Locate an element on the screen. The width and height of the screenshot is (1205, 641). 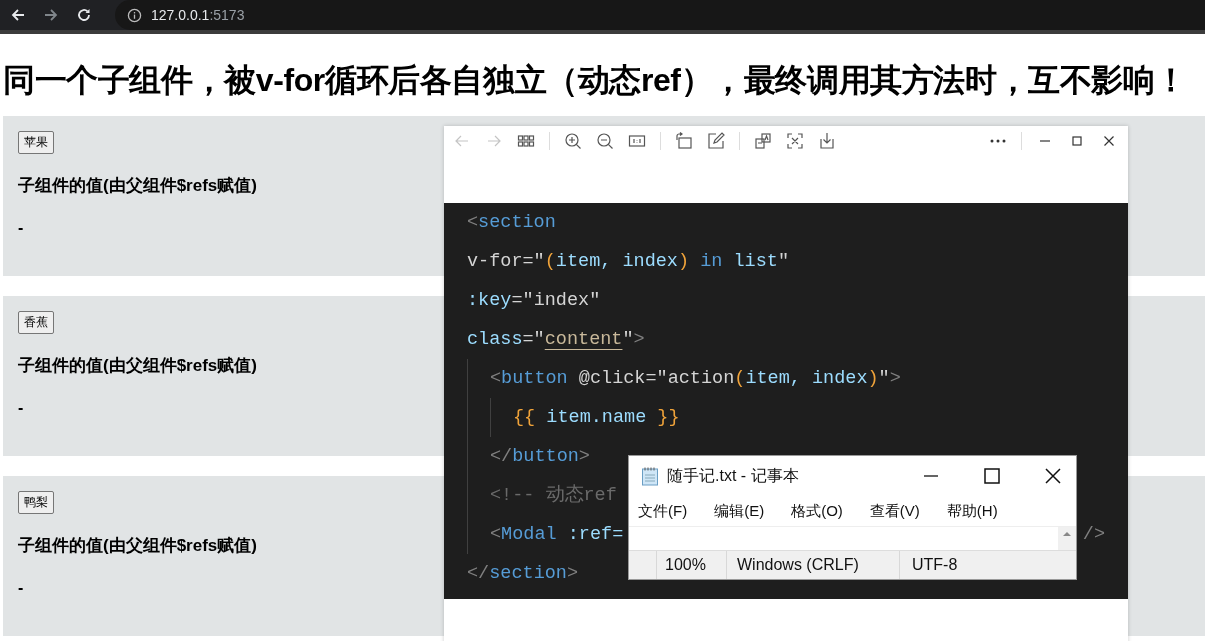
close-icon is located at coordinates (1053, 476).